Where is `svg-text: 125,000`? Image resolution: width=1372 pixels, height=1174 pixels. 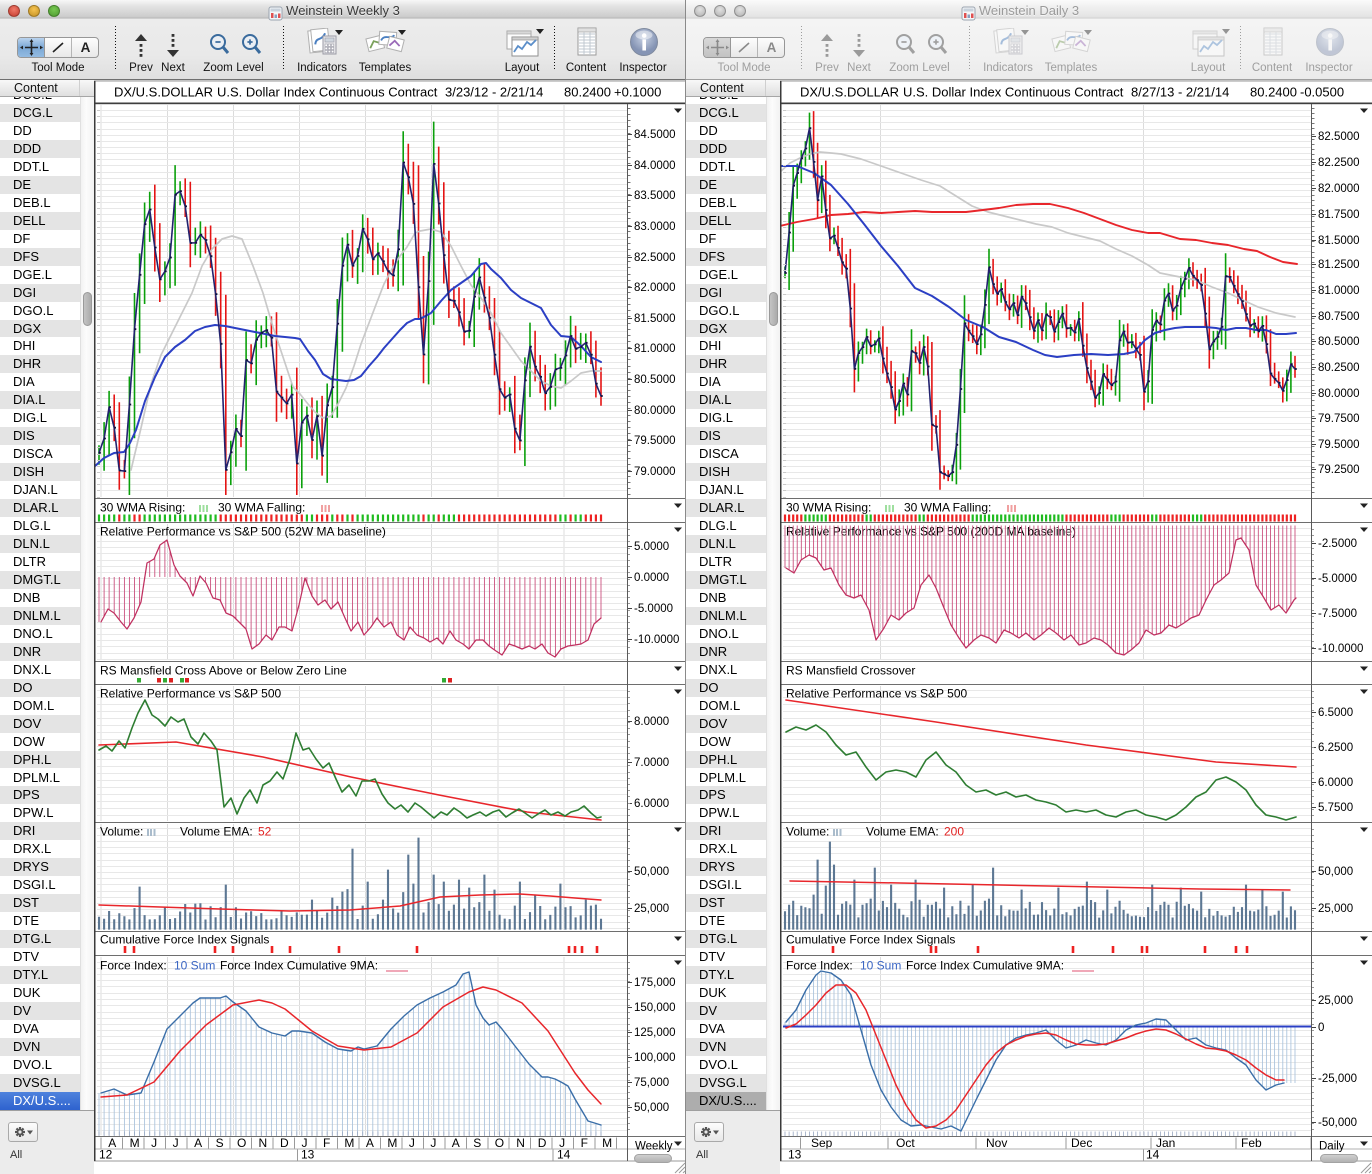
svg-text: 125,000 is located at coordinates (655, 1033).